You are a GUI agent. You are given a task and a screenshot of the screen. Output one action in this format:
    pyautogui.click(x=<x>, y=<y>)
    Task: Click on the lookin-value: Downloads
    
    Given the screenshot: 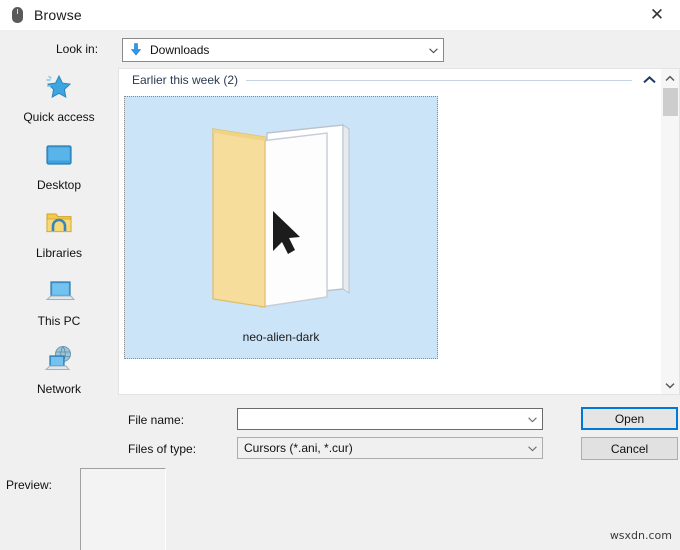 What is the action you would take?
    pyautogui.click(x=180, y=50)
    